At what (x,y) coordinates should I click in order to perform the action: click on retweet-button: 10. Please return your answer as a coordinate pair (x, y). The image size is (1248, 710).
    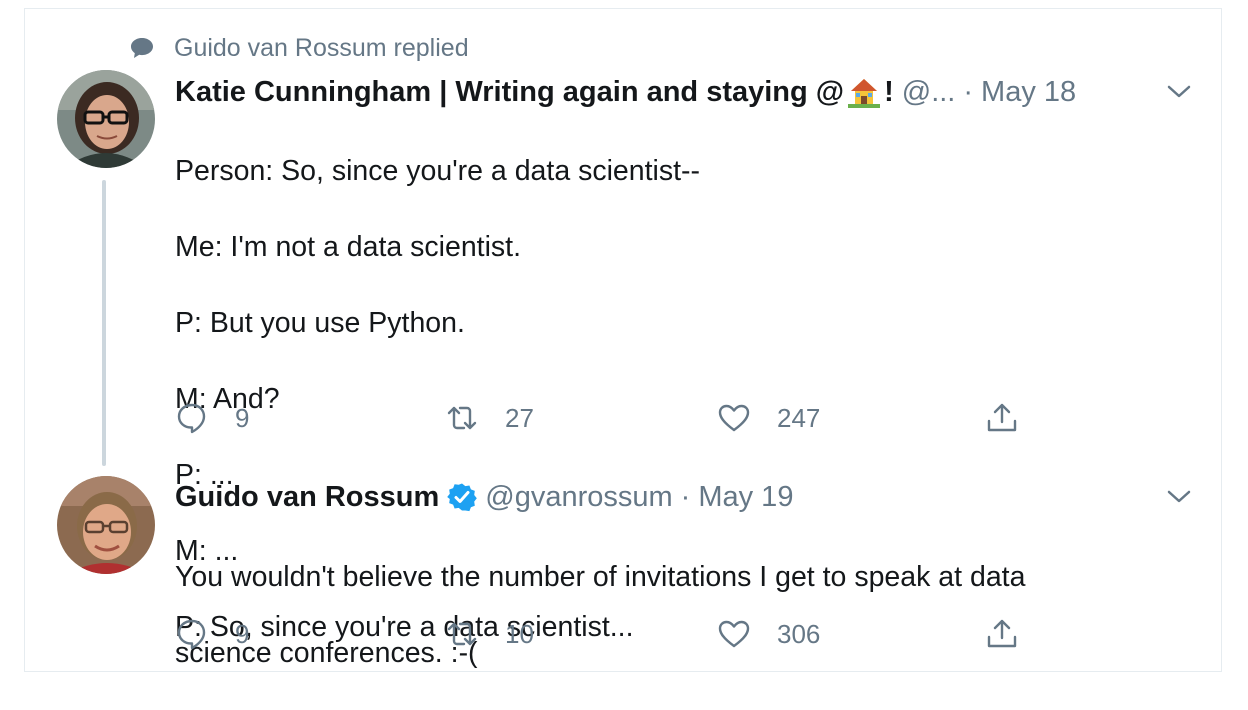
    Looking at the image, I should click on (489, 634).